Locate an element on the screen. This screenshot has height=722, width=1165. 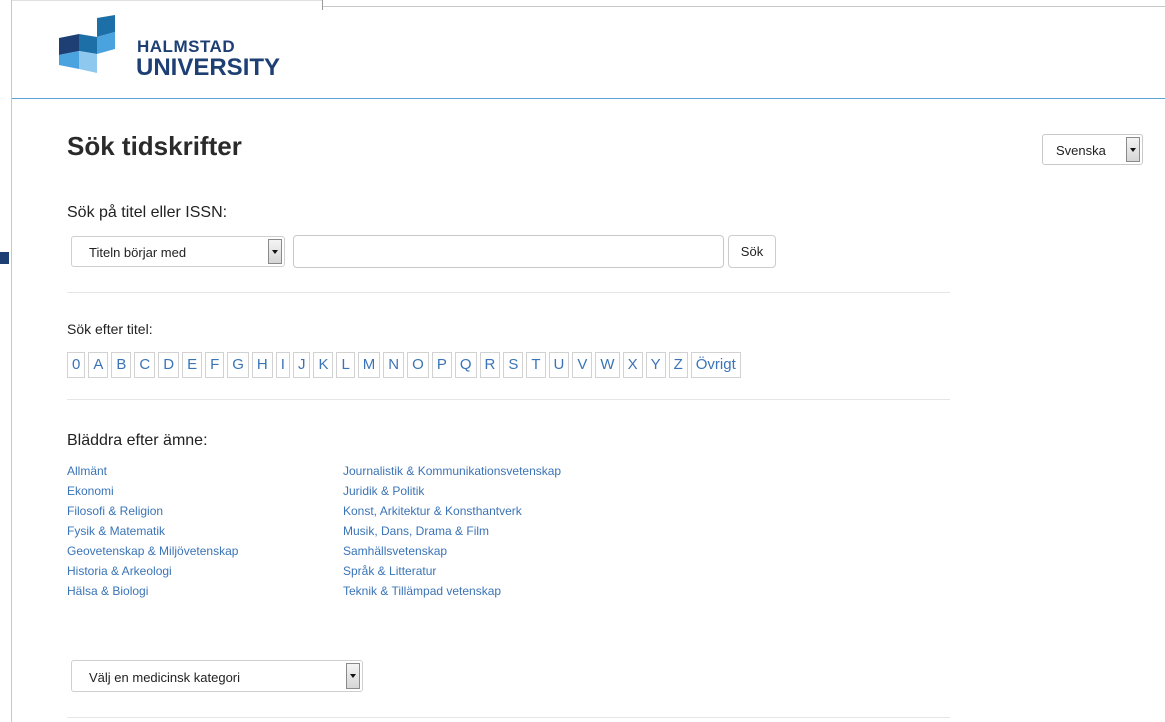
letter-link: E is located at coordinates (192, 365).